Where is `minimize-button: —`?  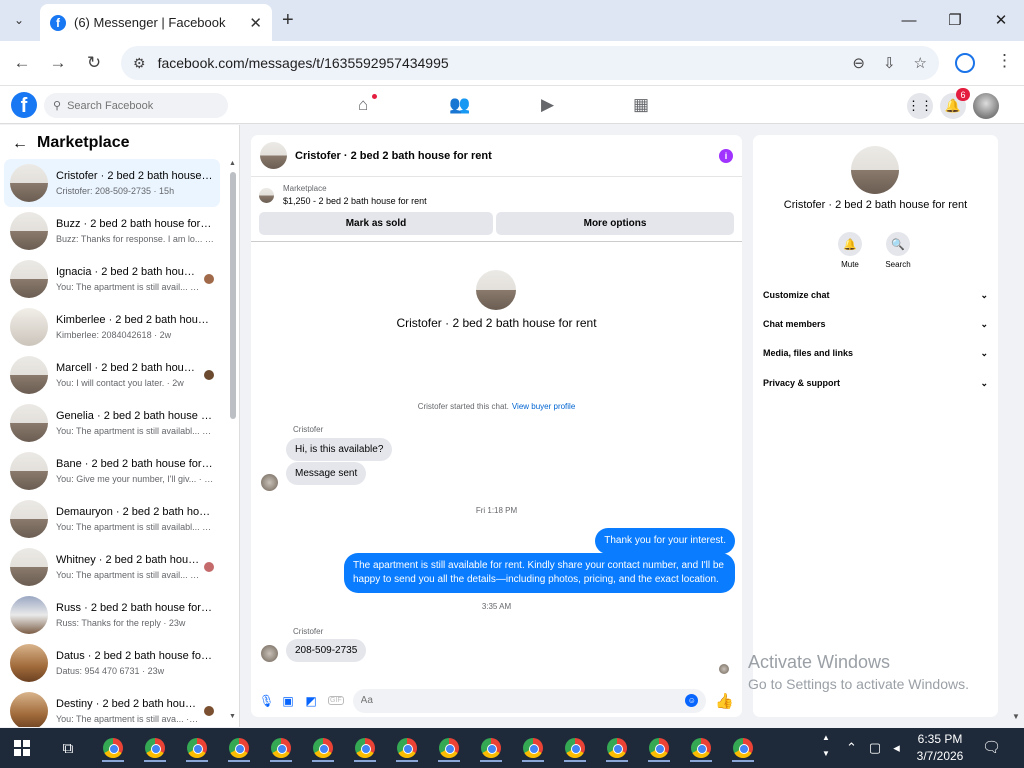
minimize-button: — is located at coordinates (909, 20).